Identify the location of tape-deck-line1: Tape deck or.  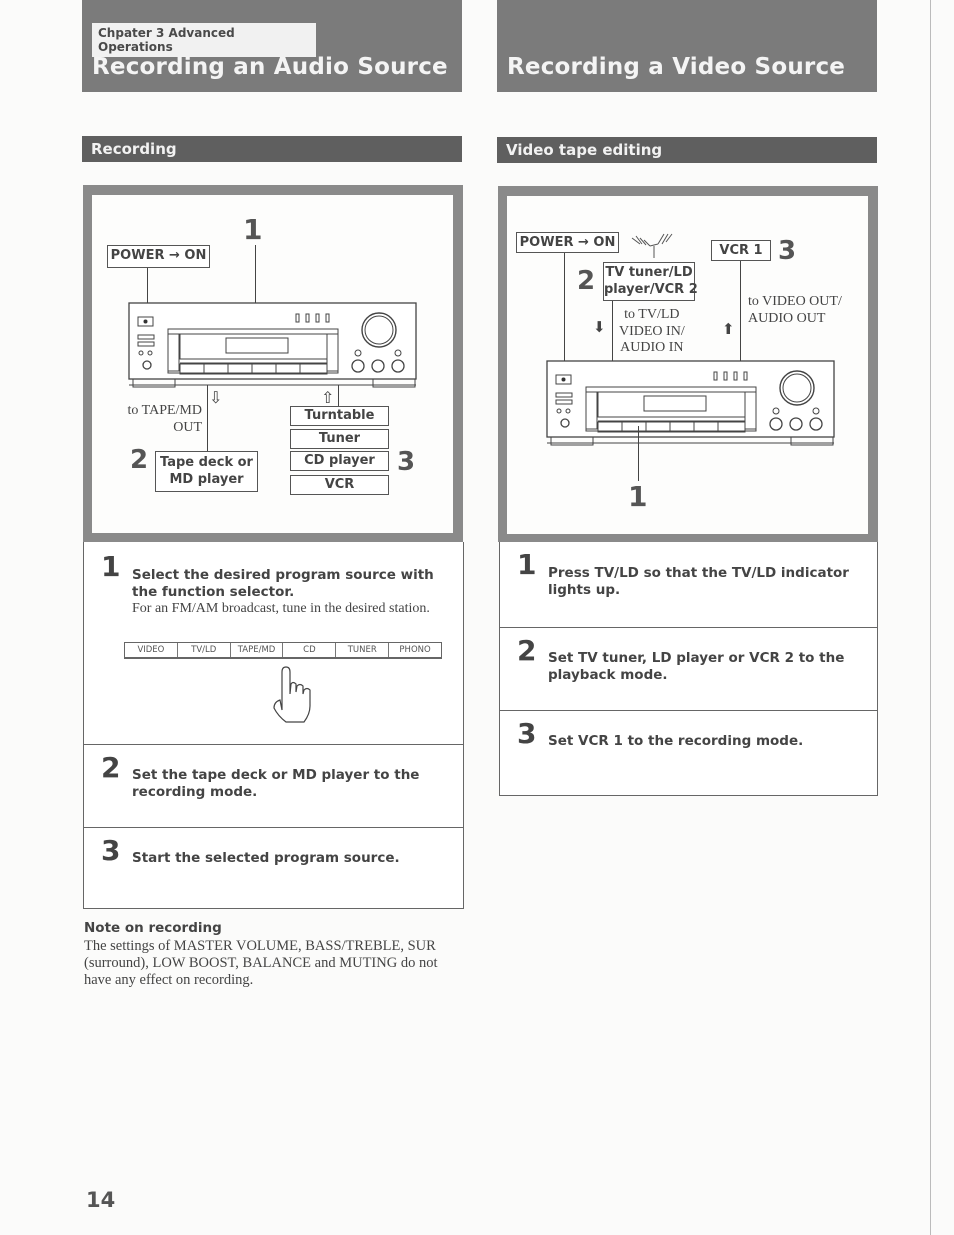
(206, 462).